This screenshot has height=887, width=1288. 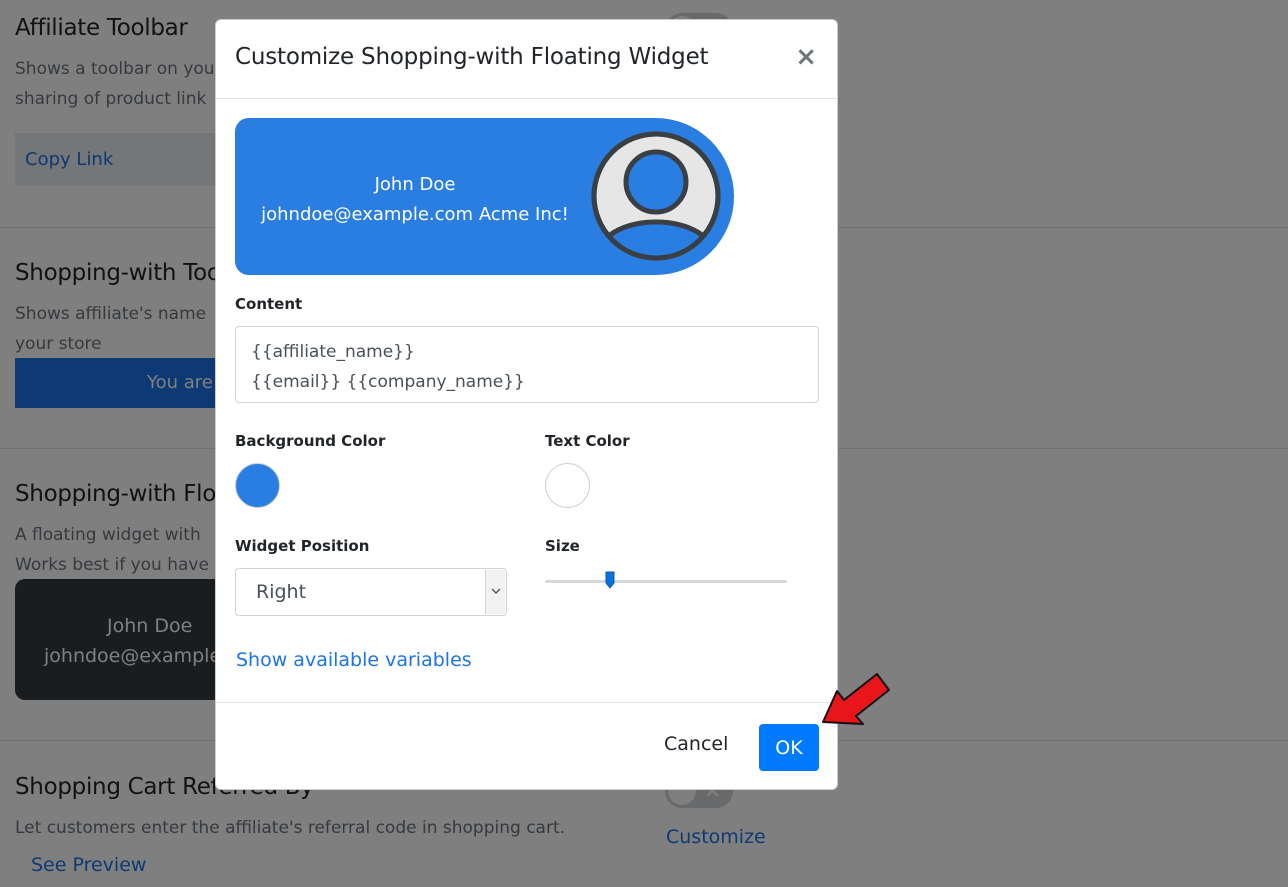 I want to click on size-label: Size, so click(x=562, y=546).